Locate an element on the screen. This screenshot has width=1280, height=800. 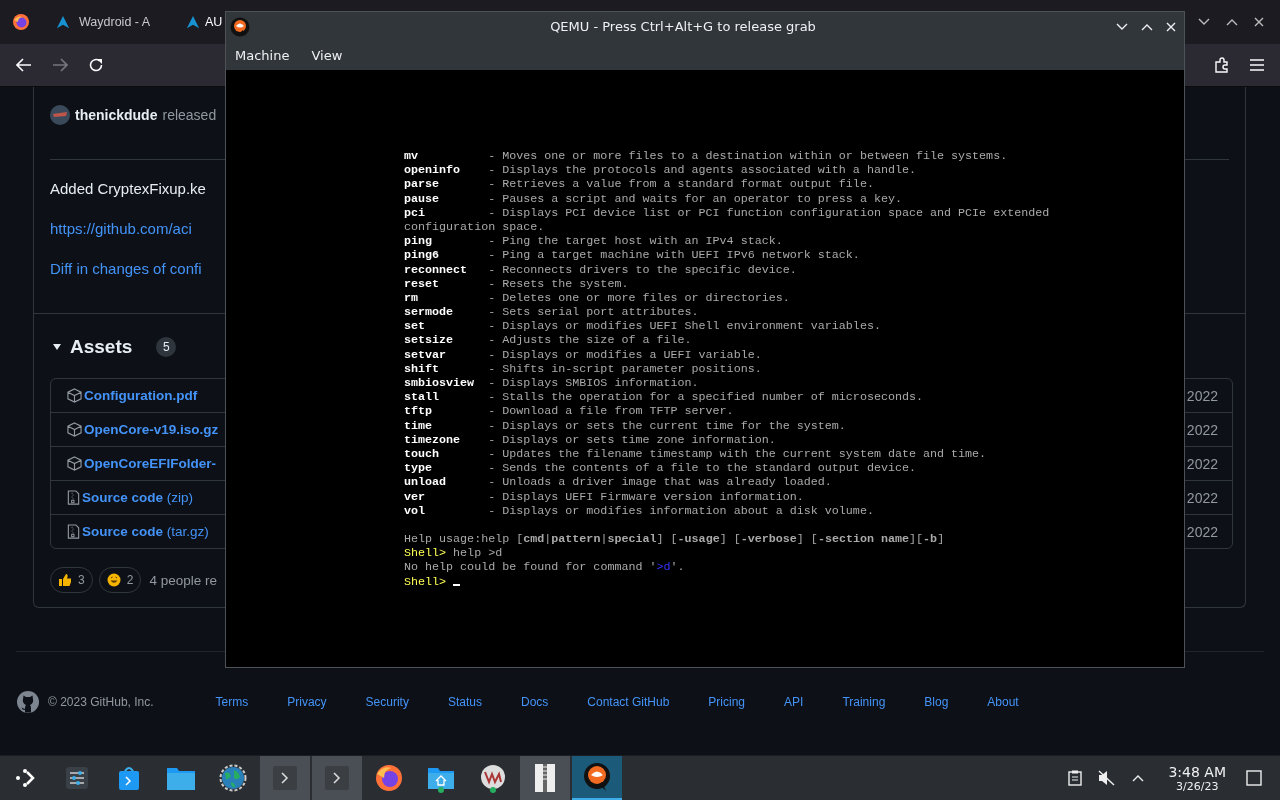
author-name: thenickdude is located at coordinates (116, 115).